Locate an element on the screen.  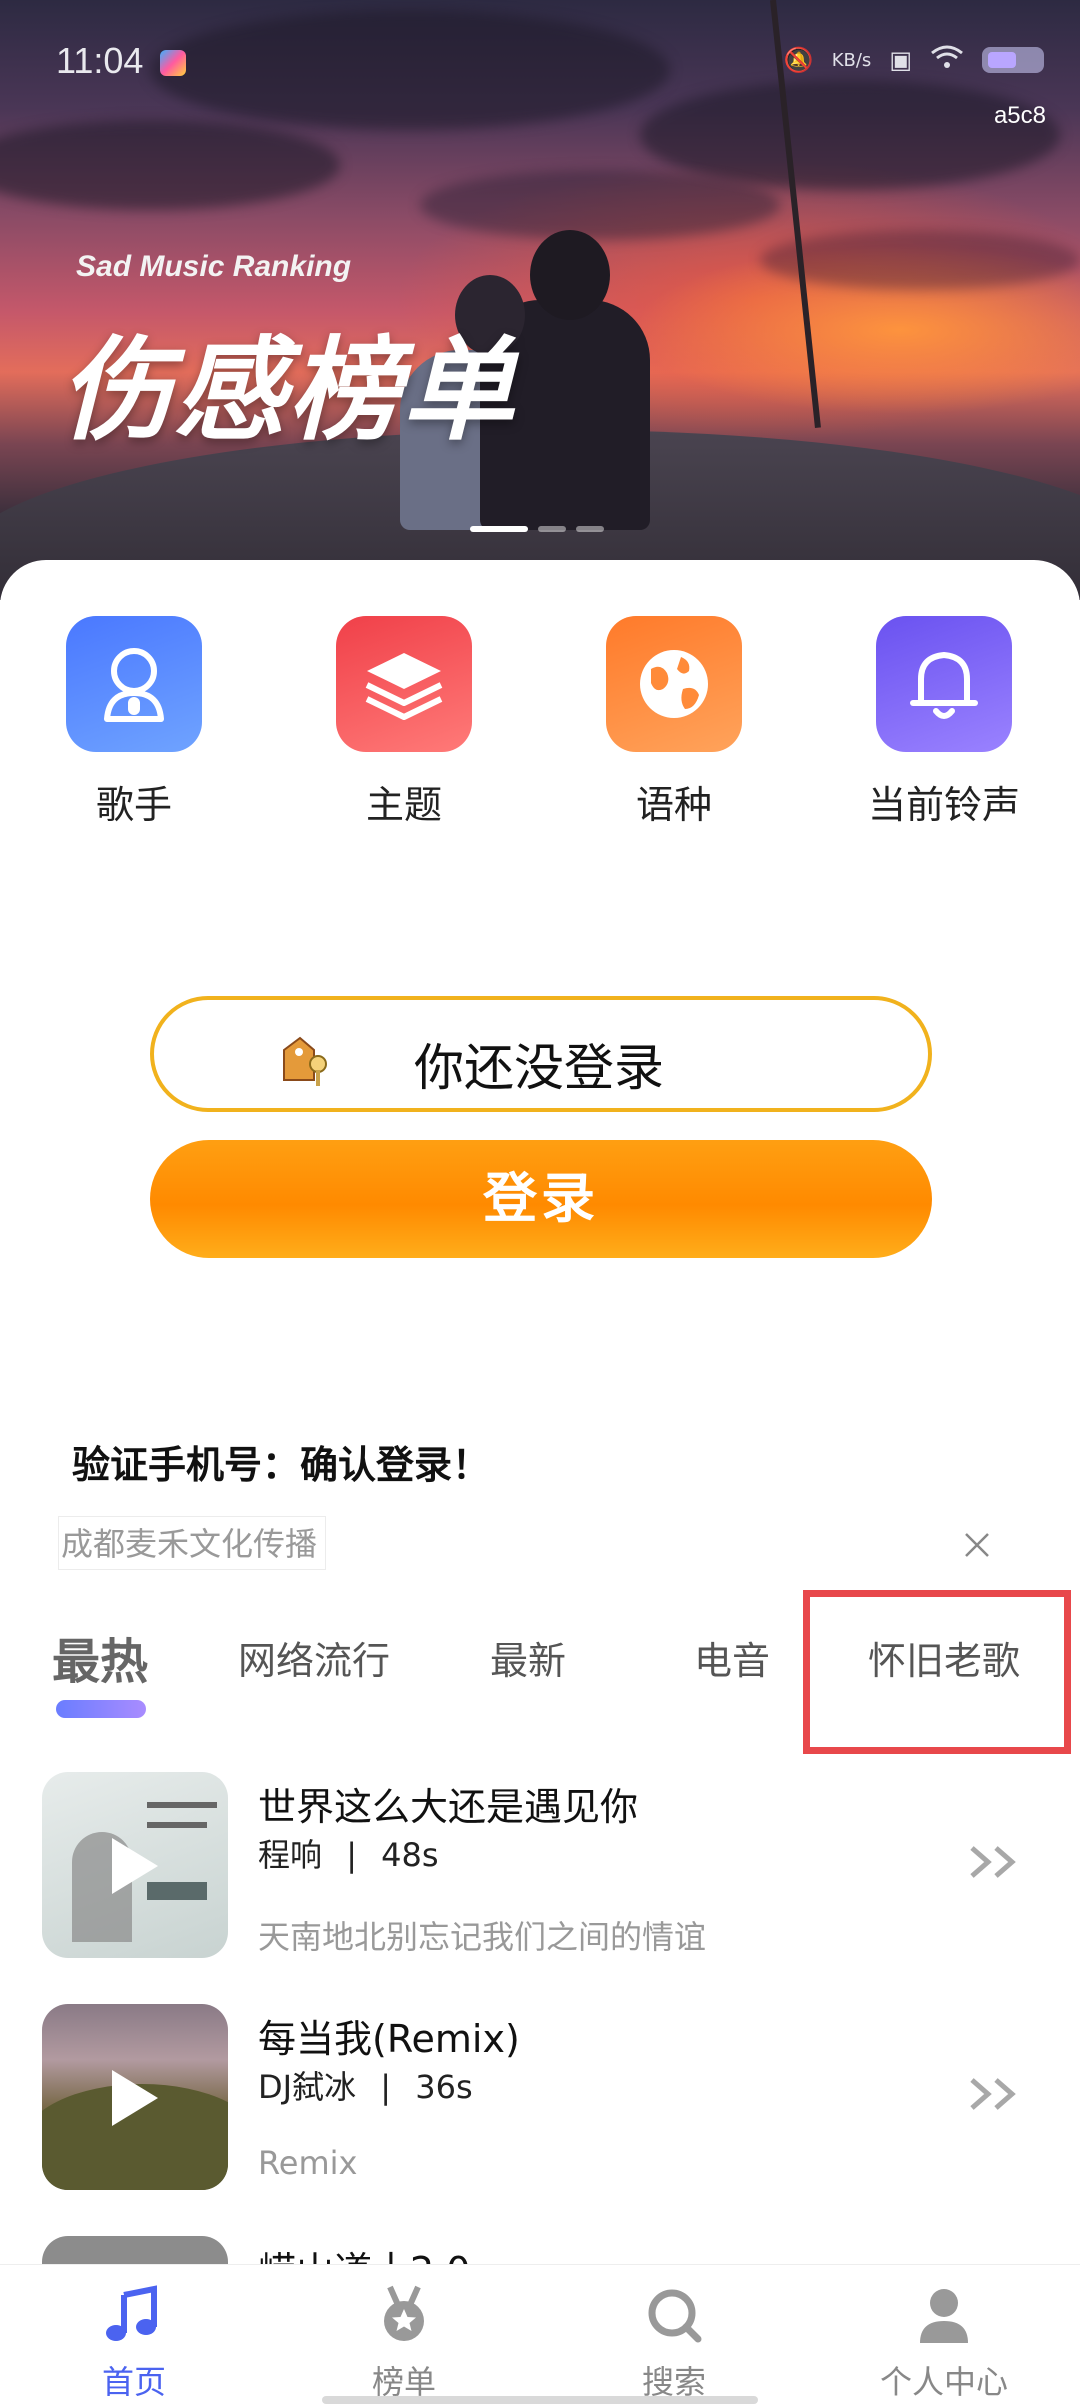
banner-title: 伤感榜单 is located at coordinates (288, 391).